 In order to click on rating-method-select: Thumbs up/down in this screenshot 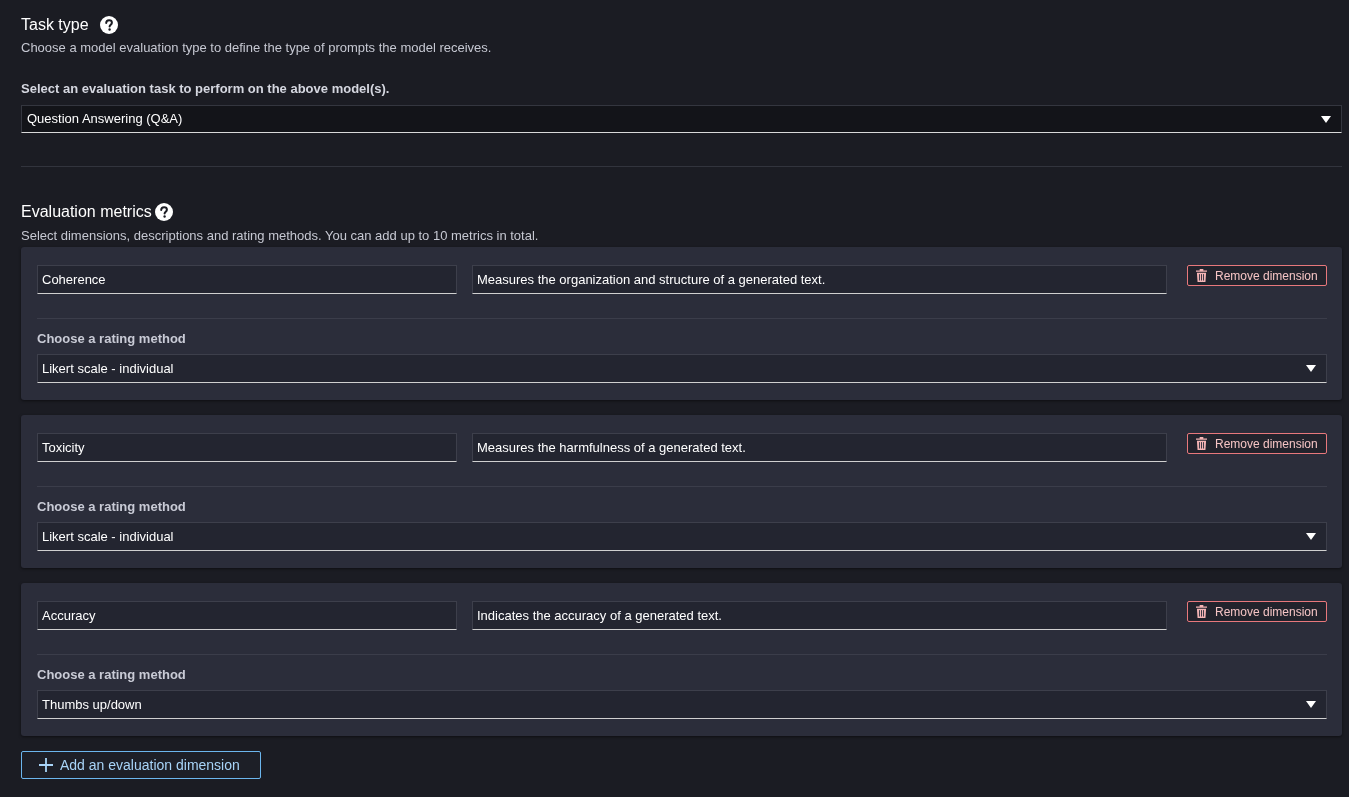, I will do `click(682, 704)`.